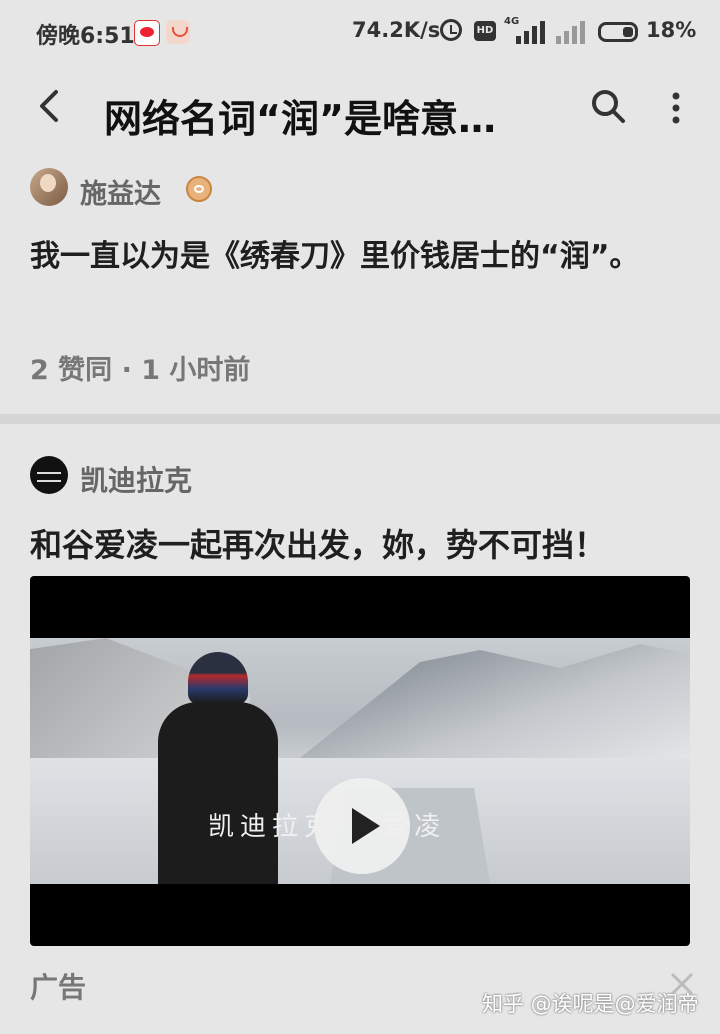 This screenshot has width=720, height=1034. I want to click on alarm-icon, so click(451, 30).